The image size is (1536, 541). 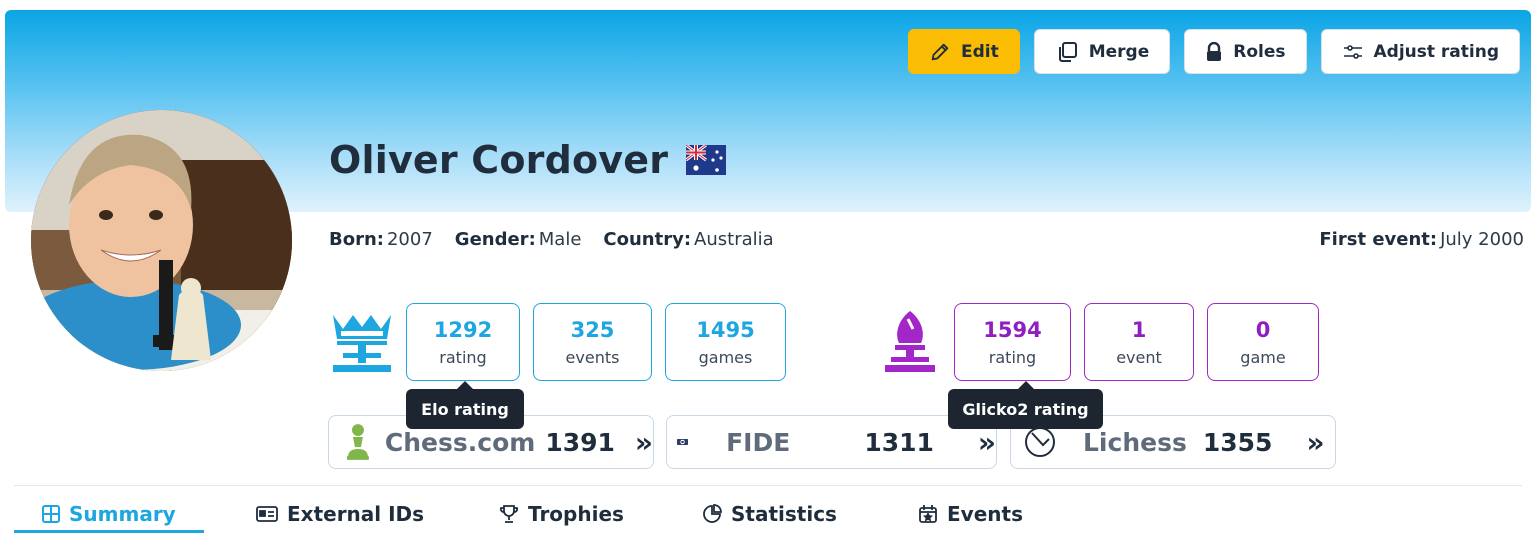 I want to click on pie-chart-icon, so click(x=712, y=513).